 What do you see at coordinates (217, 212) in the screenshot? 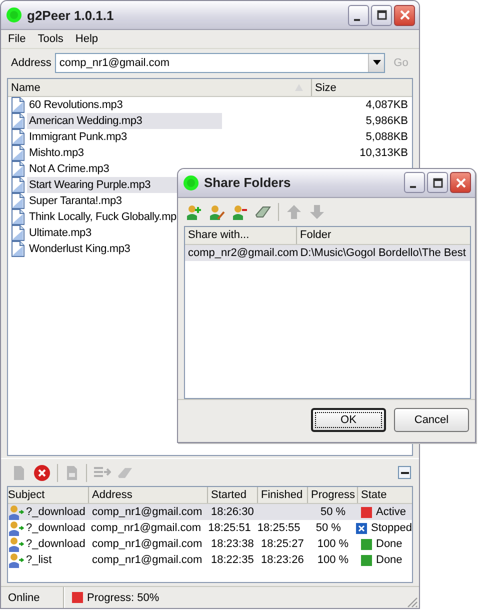
I see `edit-user-icon` at bounding box center [217, 212].